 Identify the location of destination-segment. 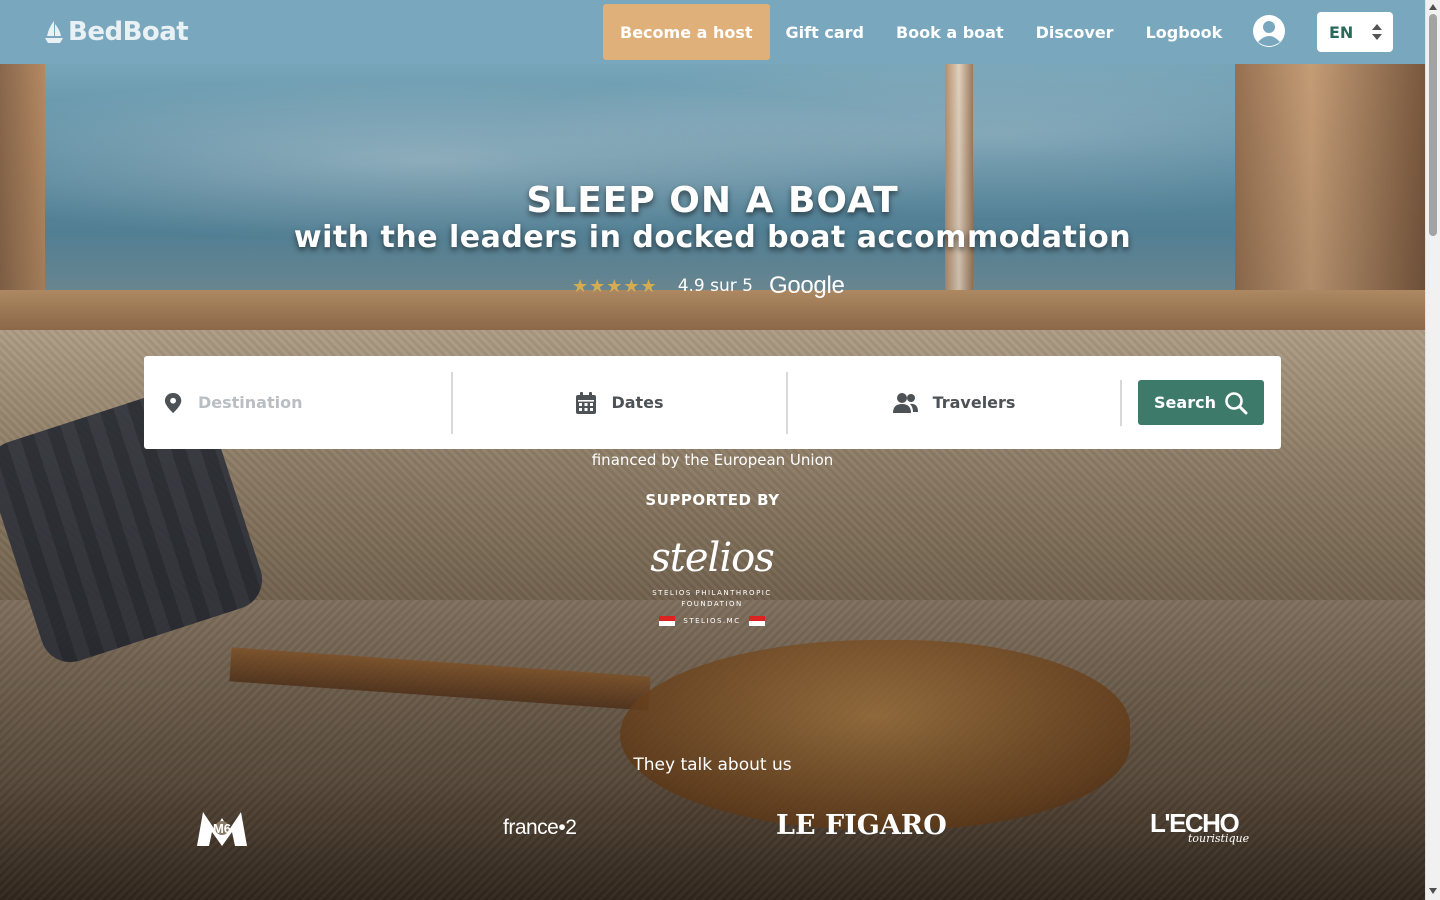
(298, 402).